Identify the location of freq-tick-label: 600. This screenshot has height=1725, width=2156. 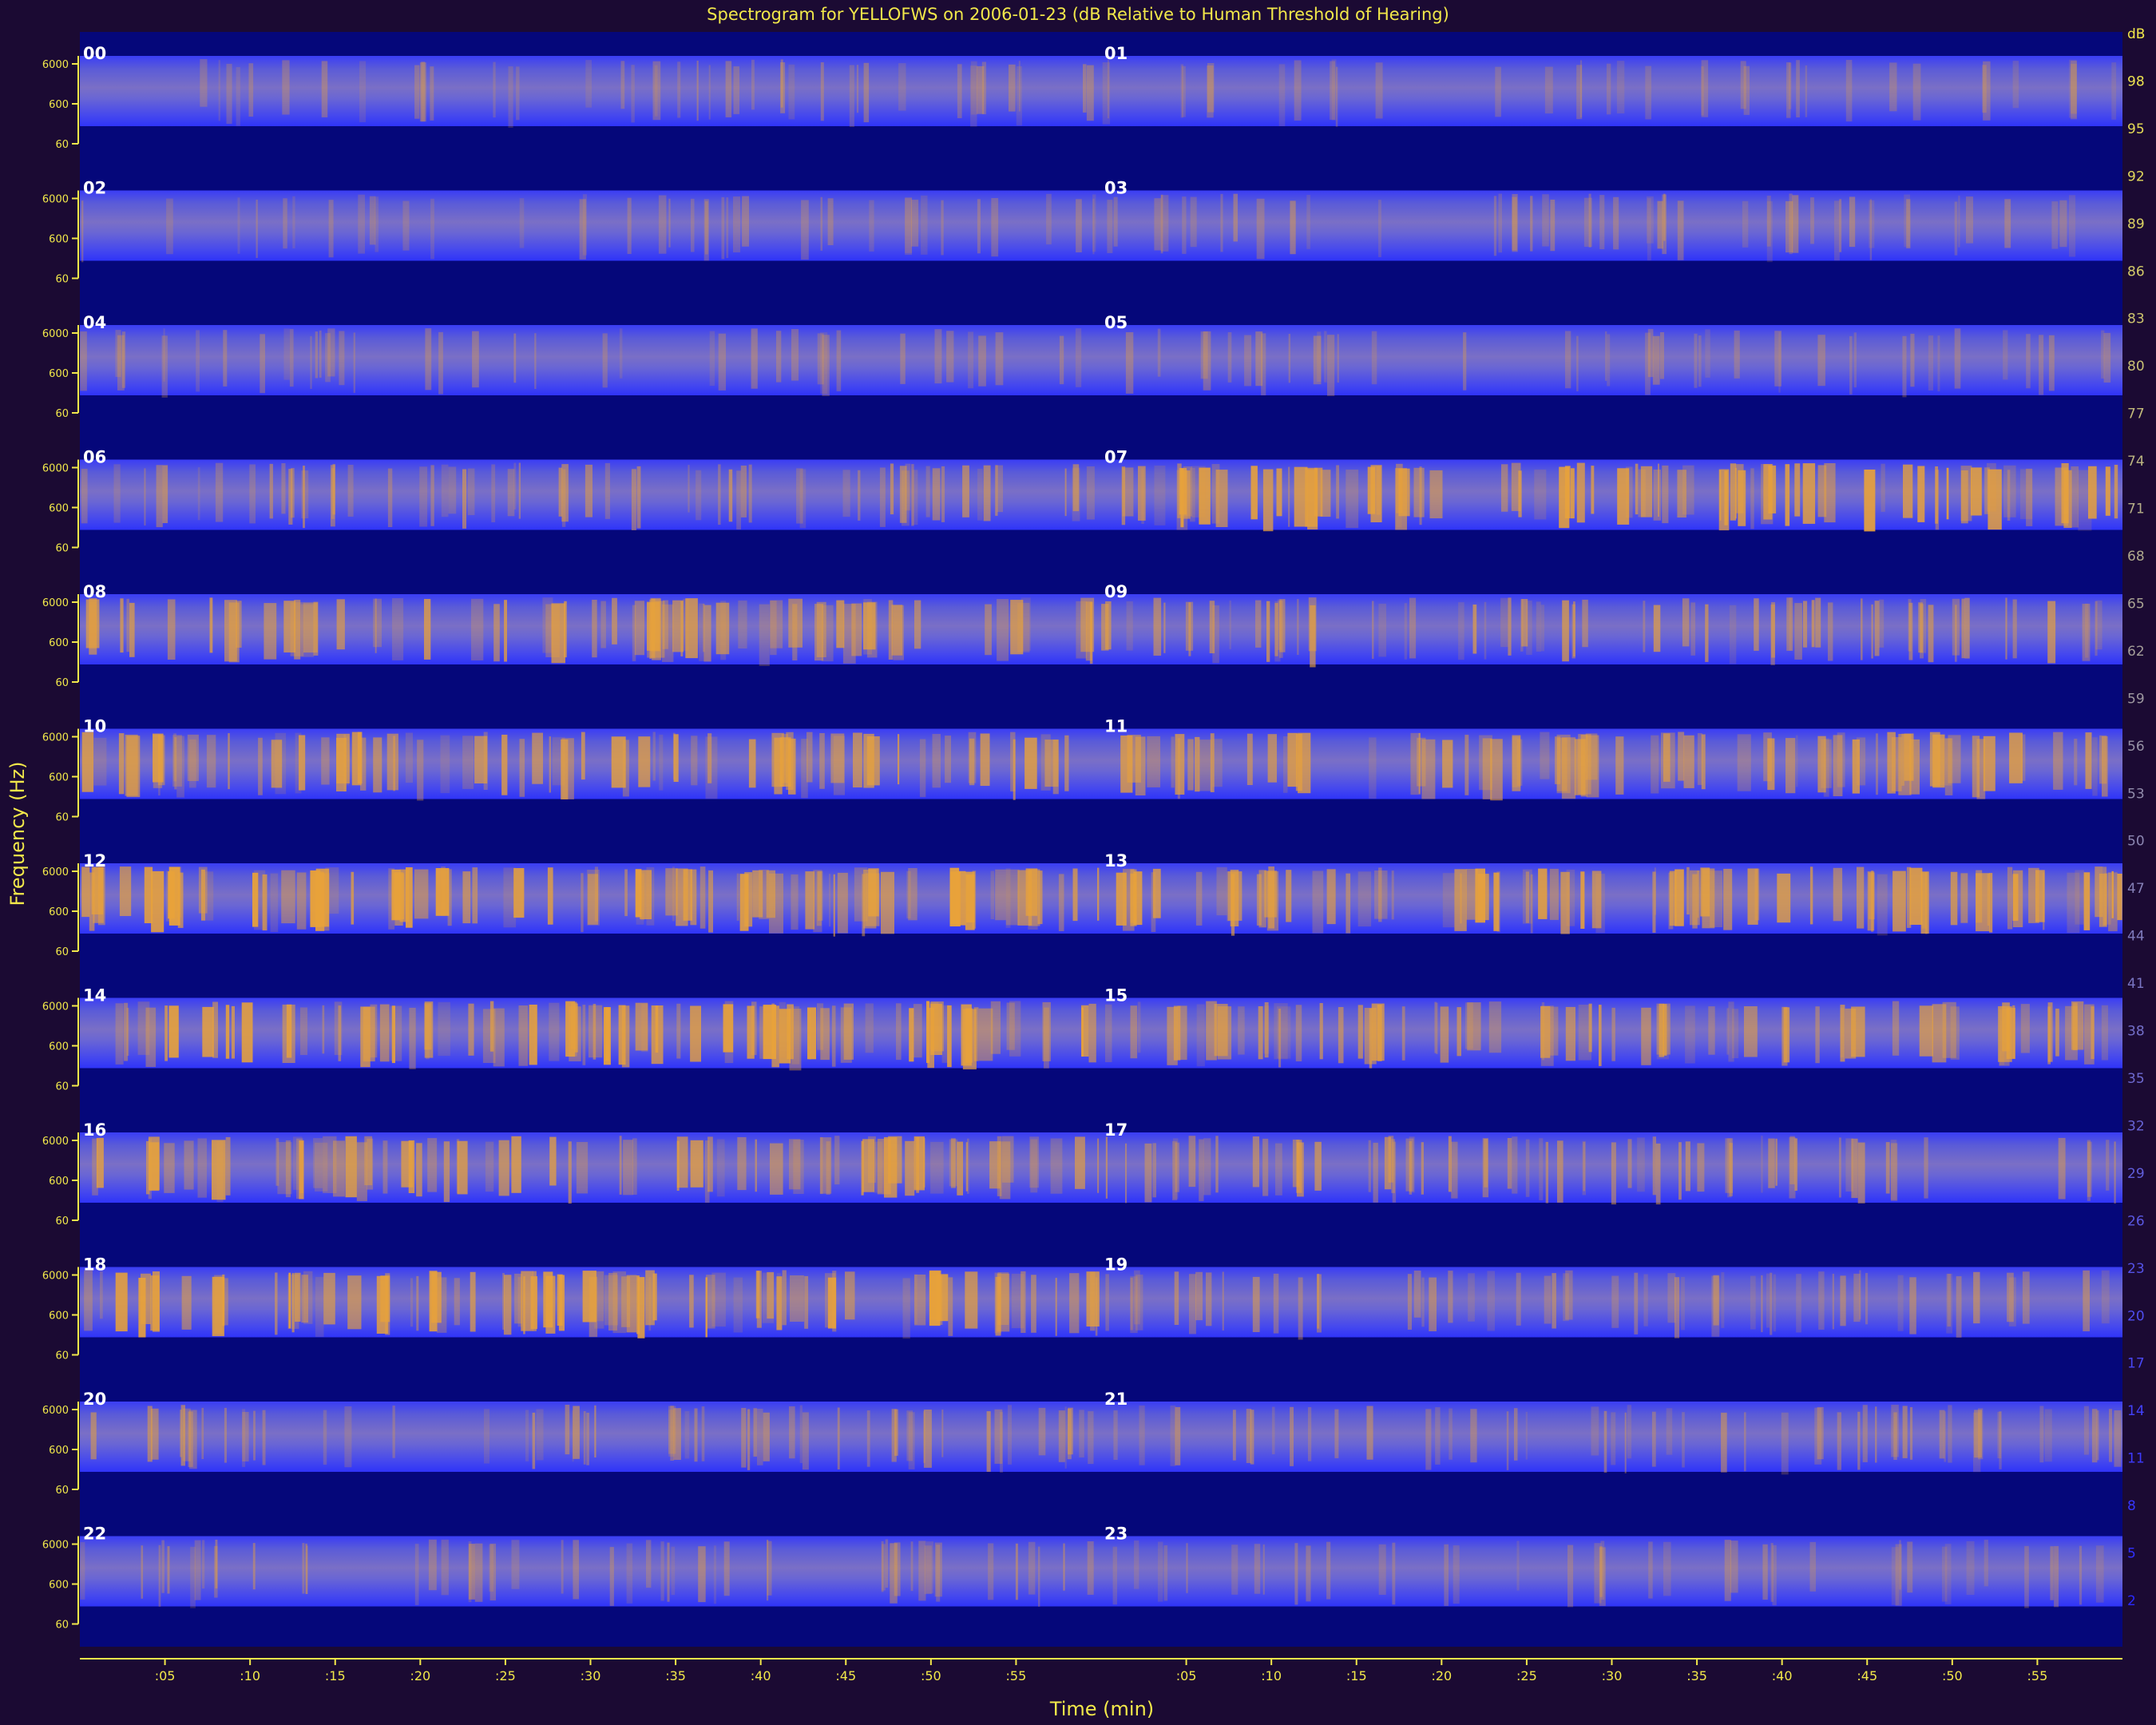
(59, 374).